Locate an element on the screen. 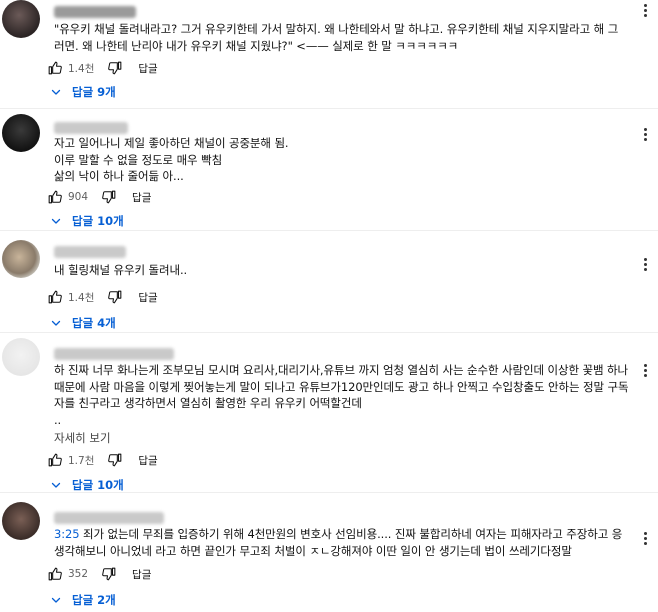 The image size is (658, 612). view-replies-button: 답글 2개 is located at coordinates (83, 600).